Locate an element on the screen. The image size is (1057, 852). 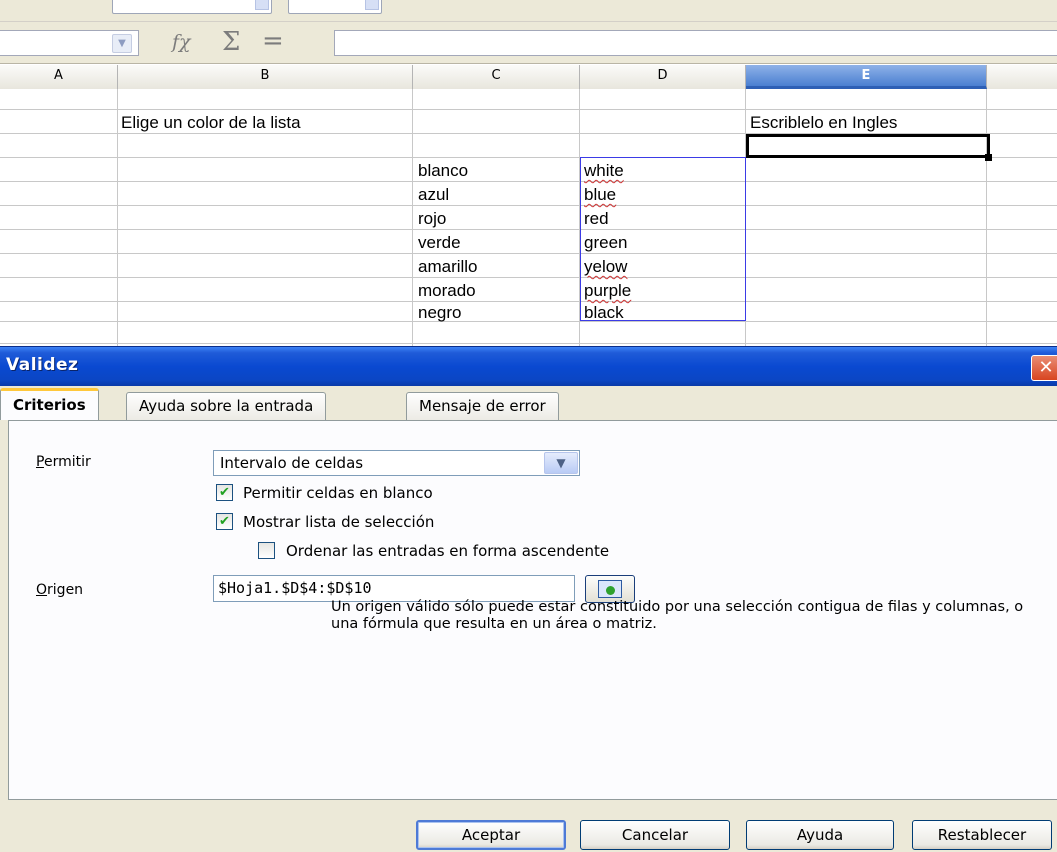
function-wizard-icon: fχ is located at coordinates (181, 42).